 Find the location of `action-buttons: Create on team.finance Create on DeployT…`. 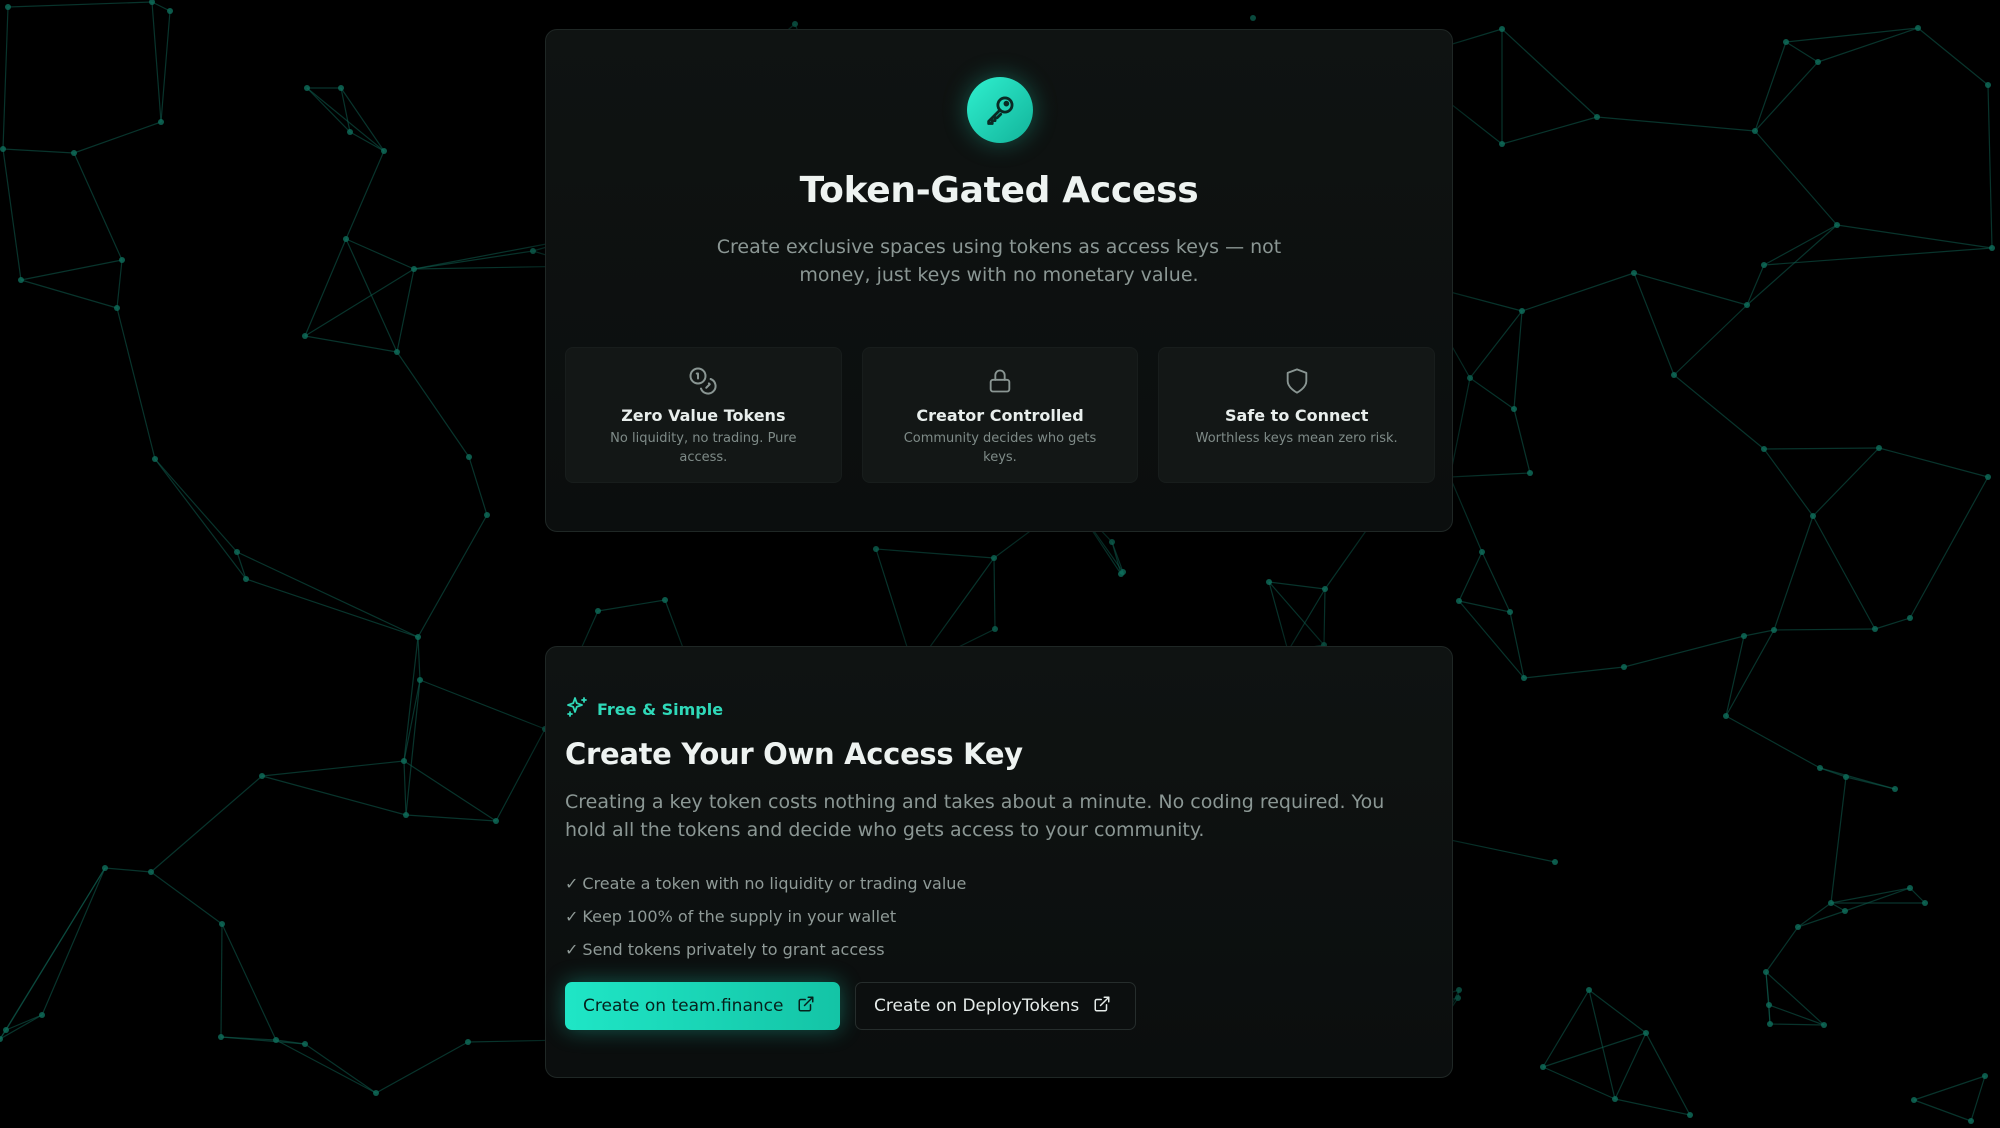

action-buttons: Create on team.finance Create on DeployT… is located at coordinates (850, 1006).